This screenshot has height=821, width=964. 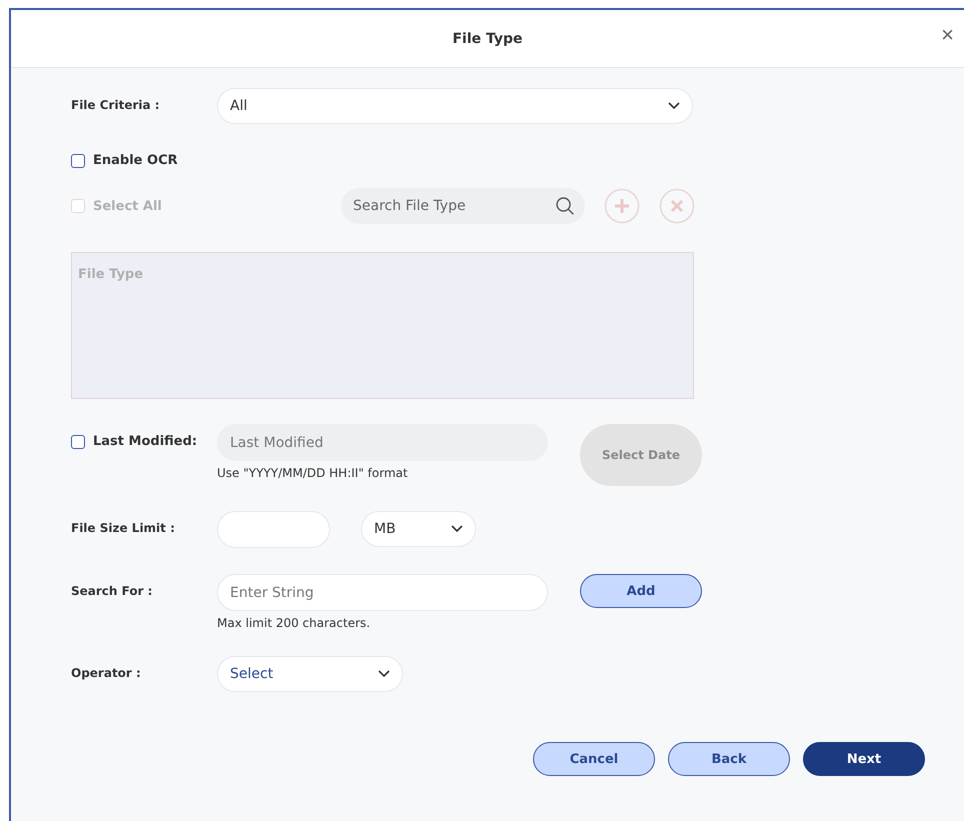 I want to click on dialog-button: Back, so click(x=729, y=759).